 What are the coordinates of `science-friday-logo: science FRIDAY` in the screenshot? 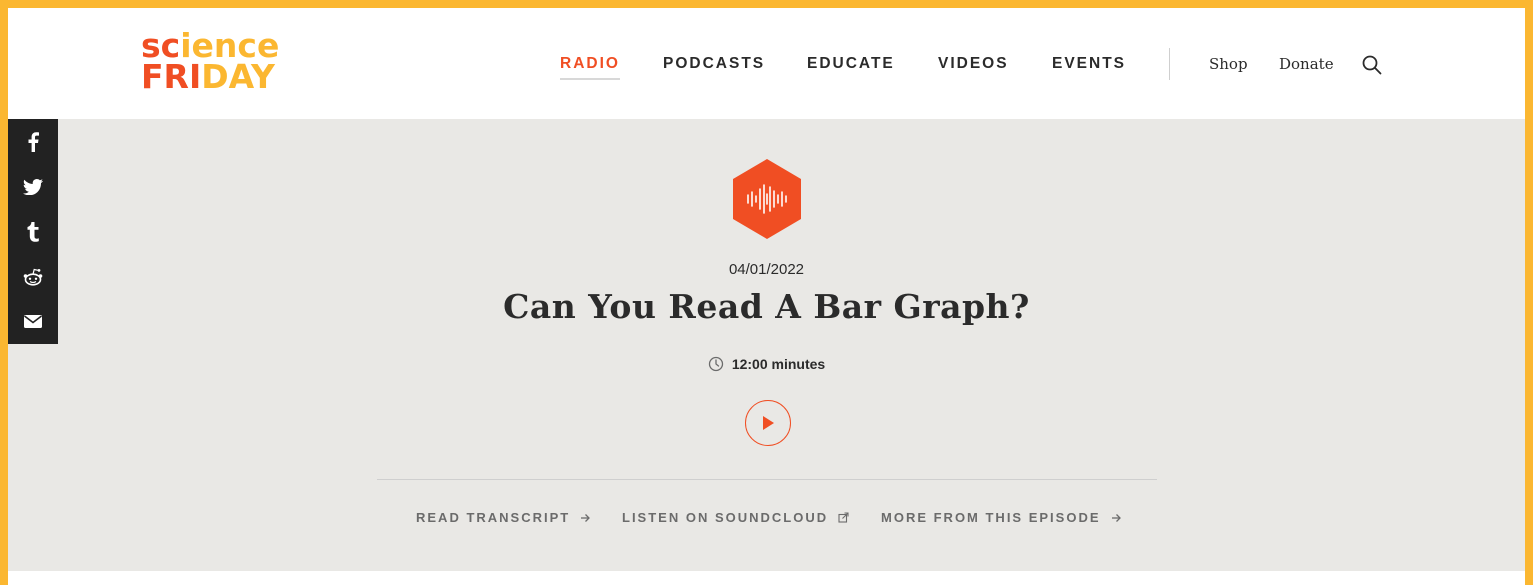 It's located at (226, 64).